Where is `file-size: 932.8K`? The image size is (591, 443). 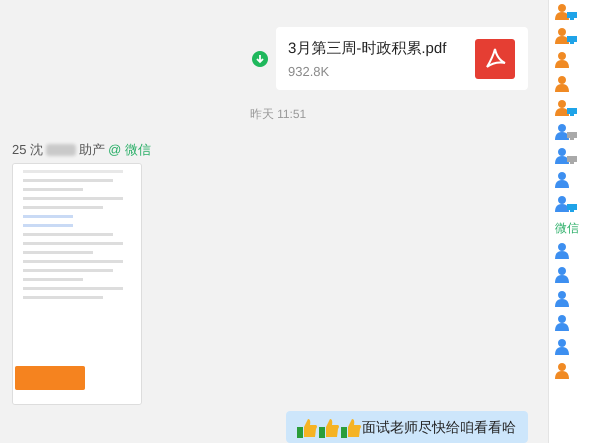
file-size: 932.8K is located at coordinates (309, 71).